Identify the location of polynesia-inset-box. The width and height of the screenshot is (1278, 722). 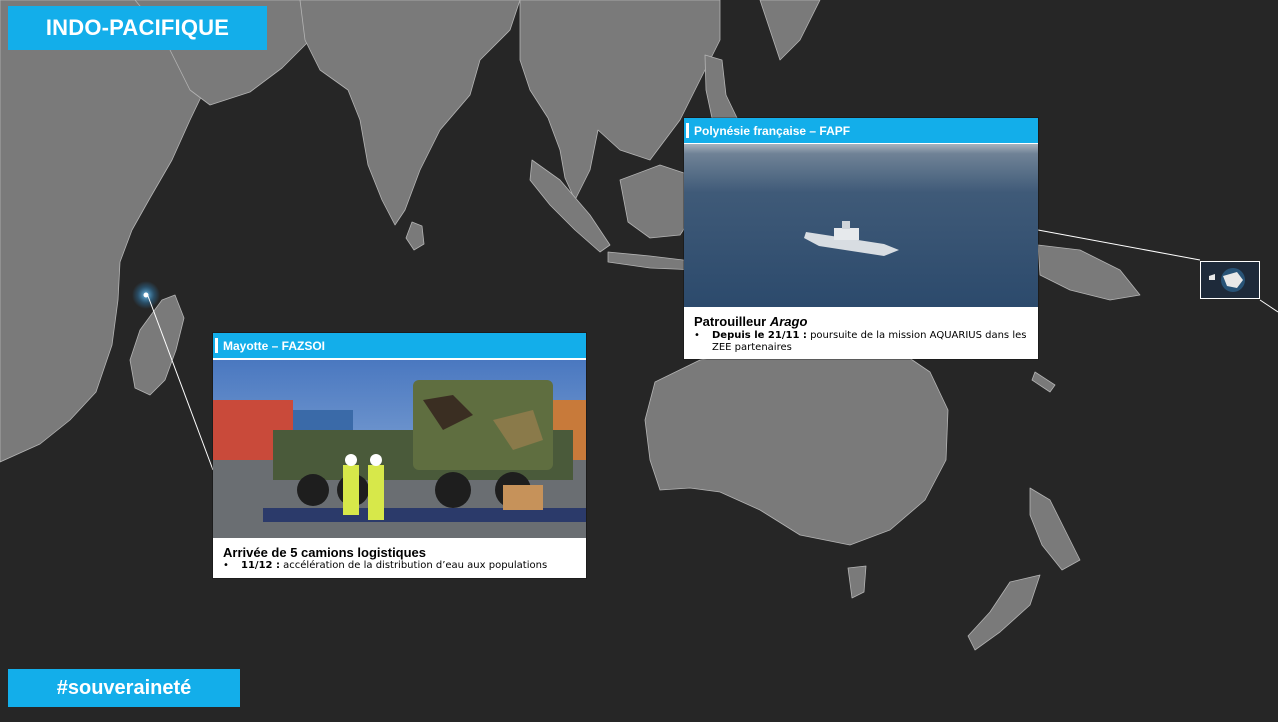
(1230, 280).